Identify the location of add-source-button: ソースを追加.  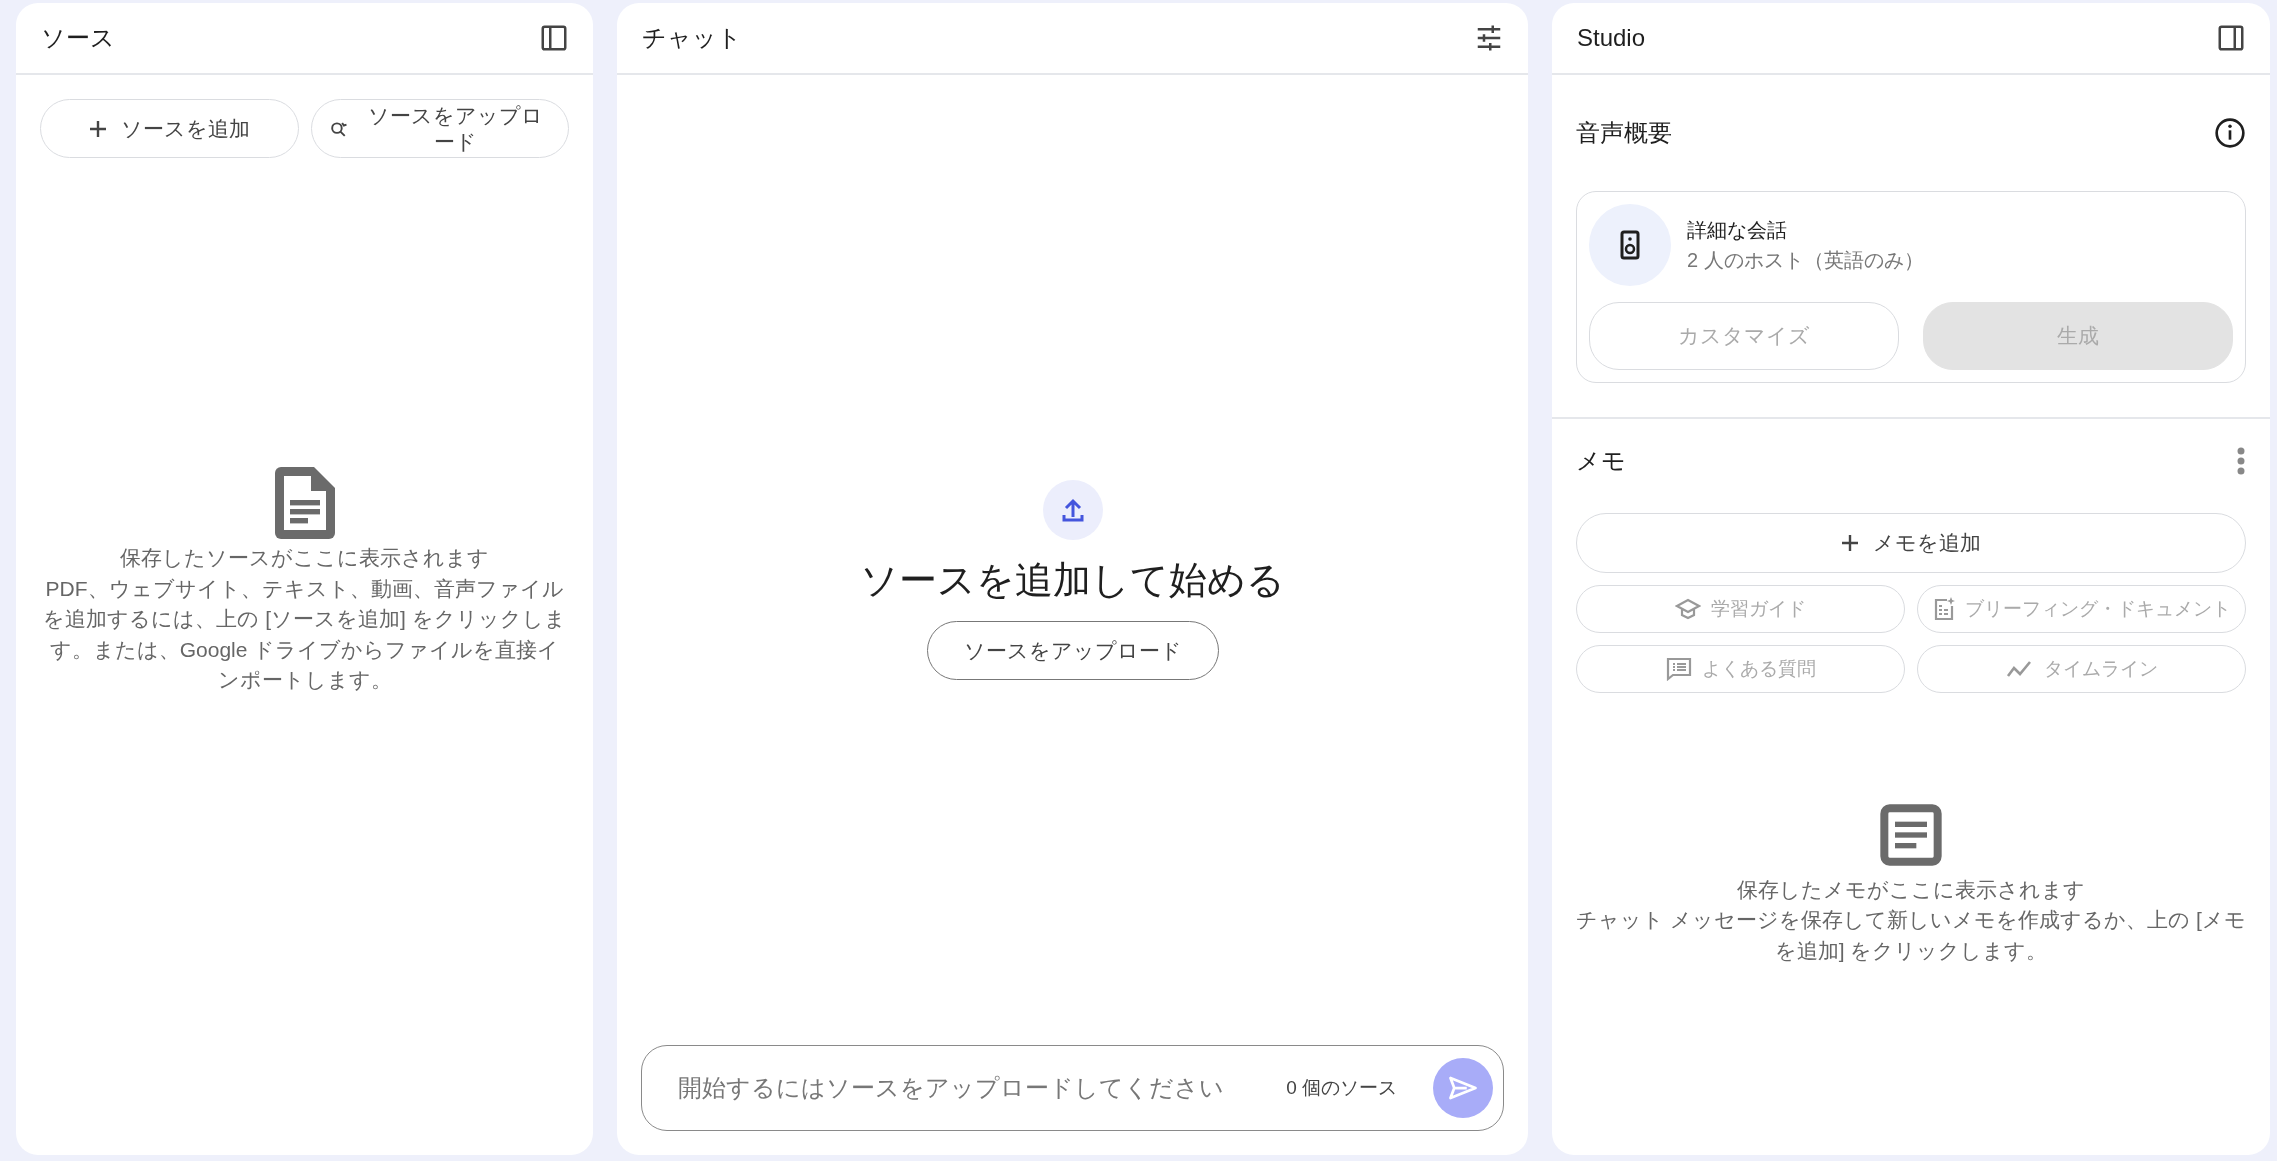
(169, 128).